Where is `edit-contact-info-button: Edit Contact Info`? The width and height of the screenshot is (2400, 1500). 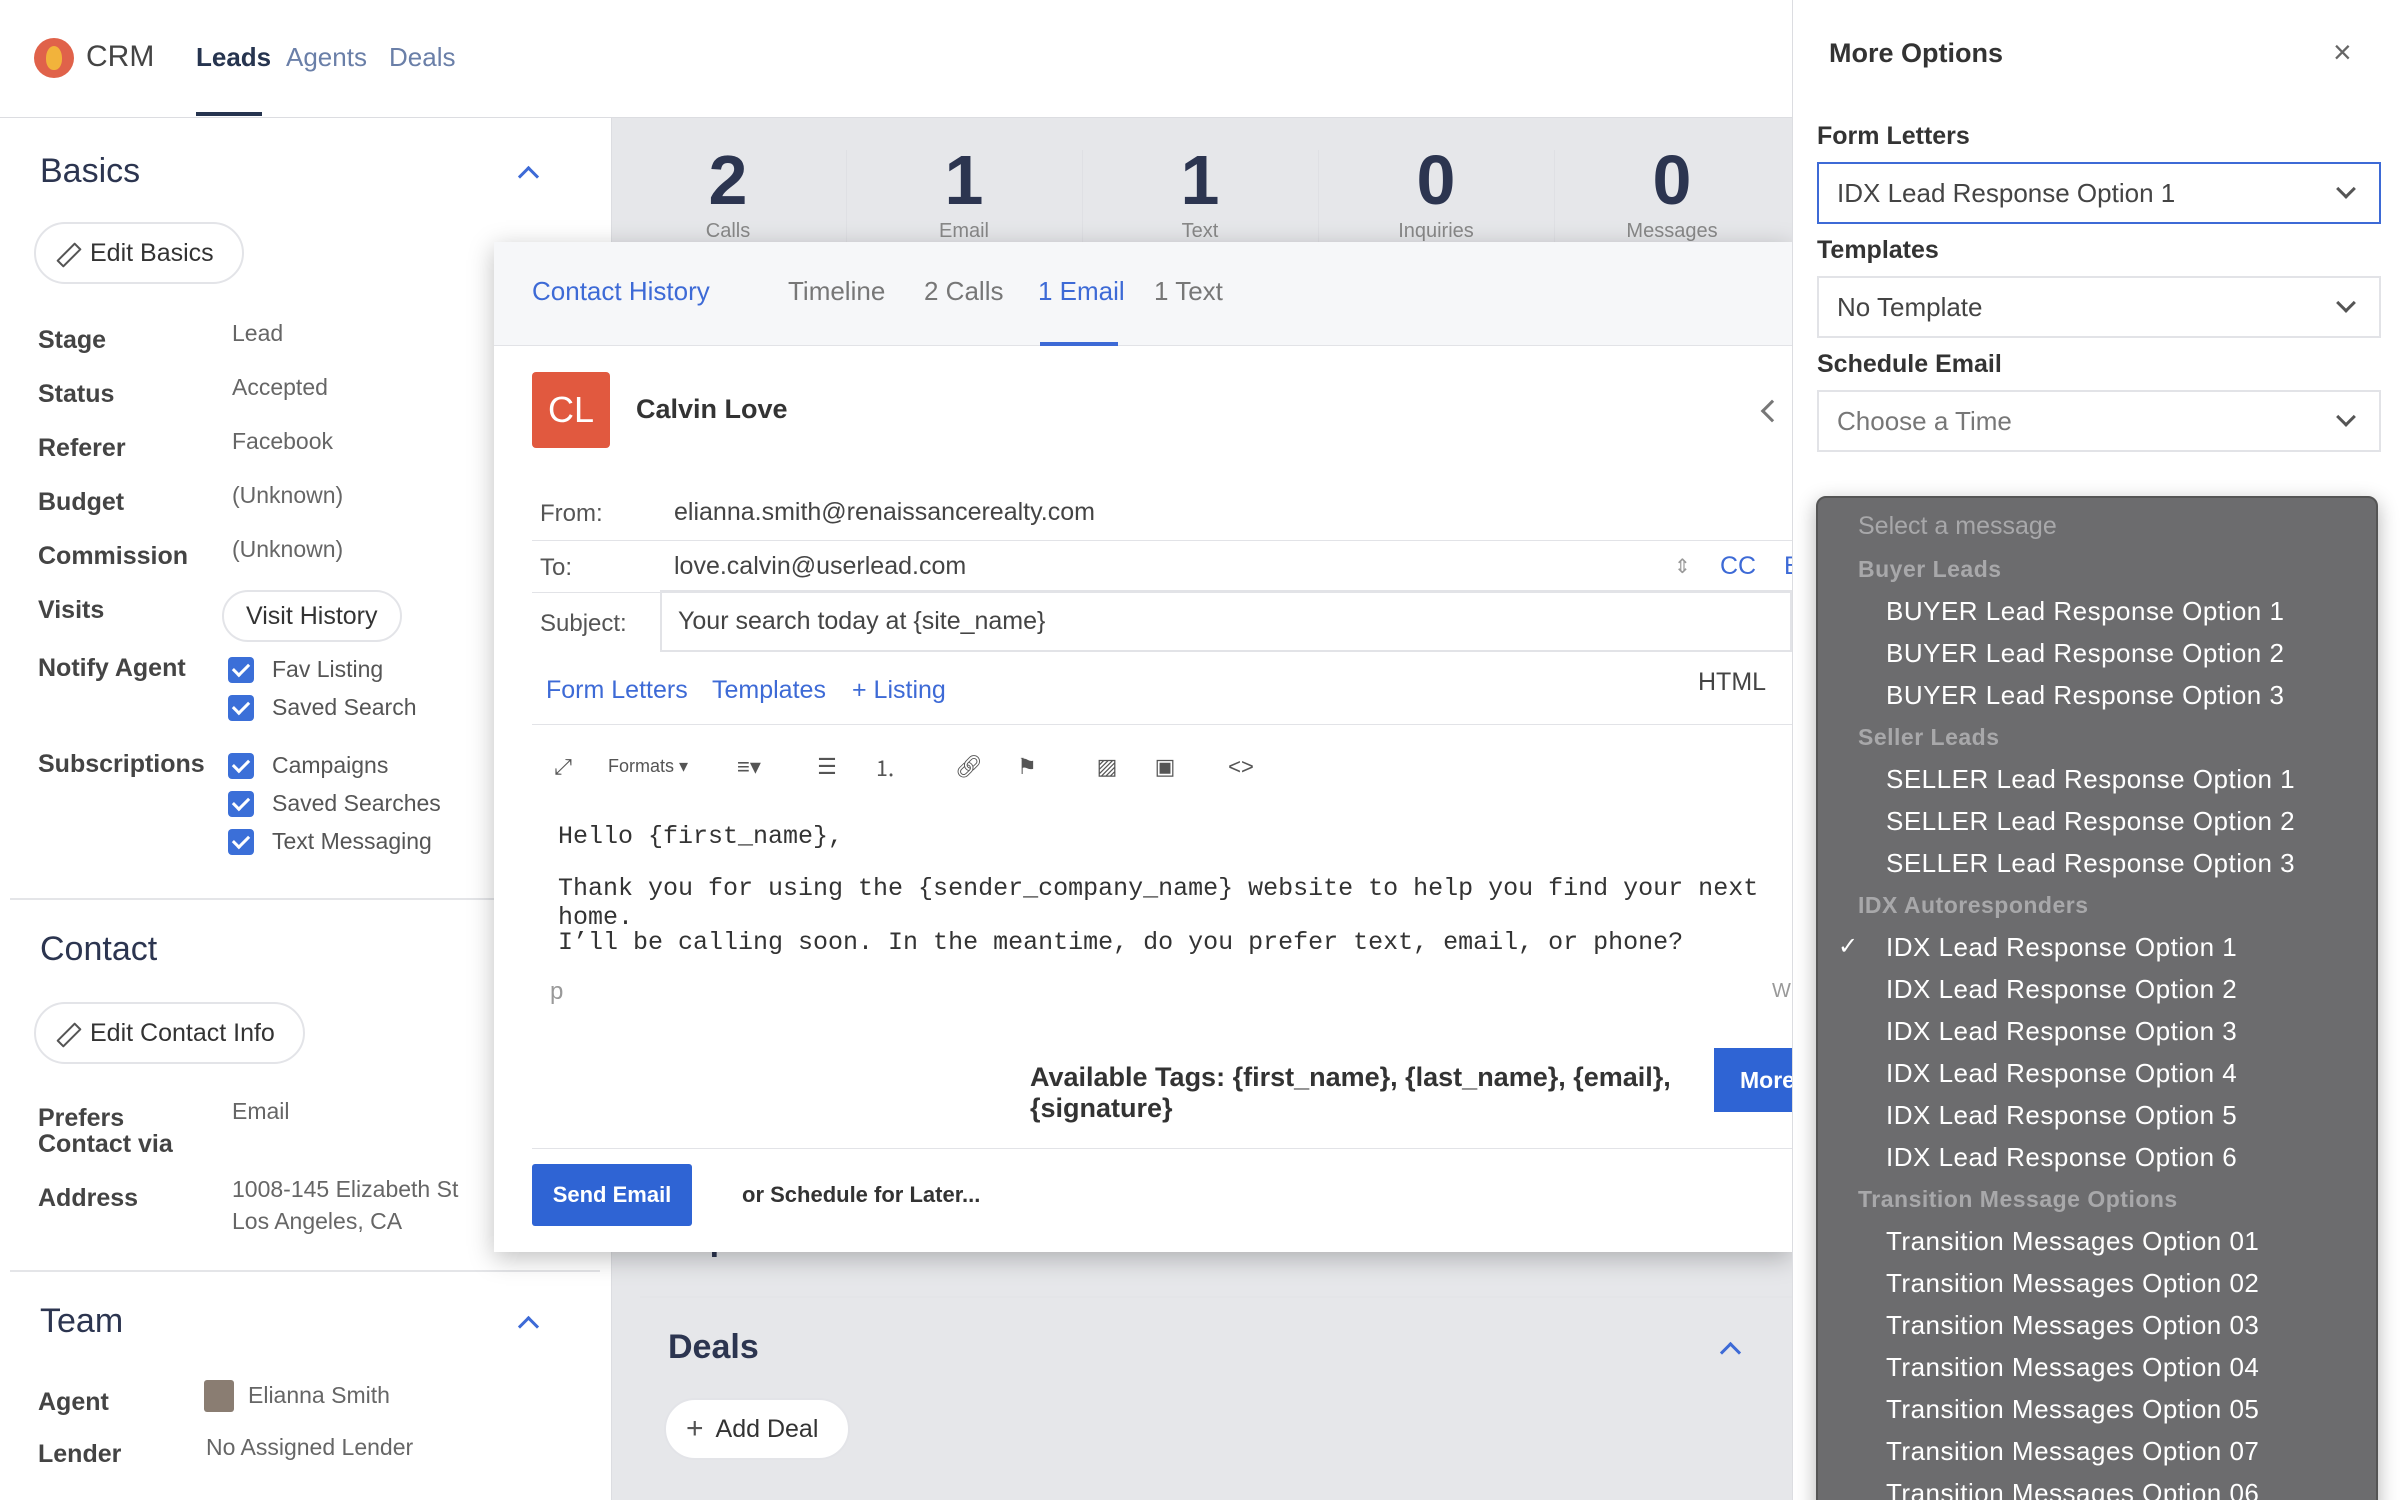 edit-contact-info-button: Edit Contact Info is located at coordinates (169, 1033).